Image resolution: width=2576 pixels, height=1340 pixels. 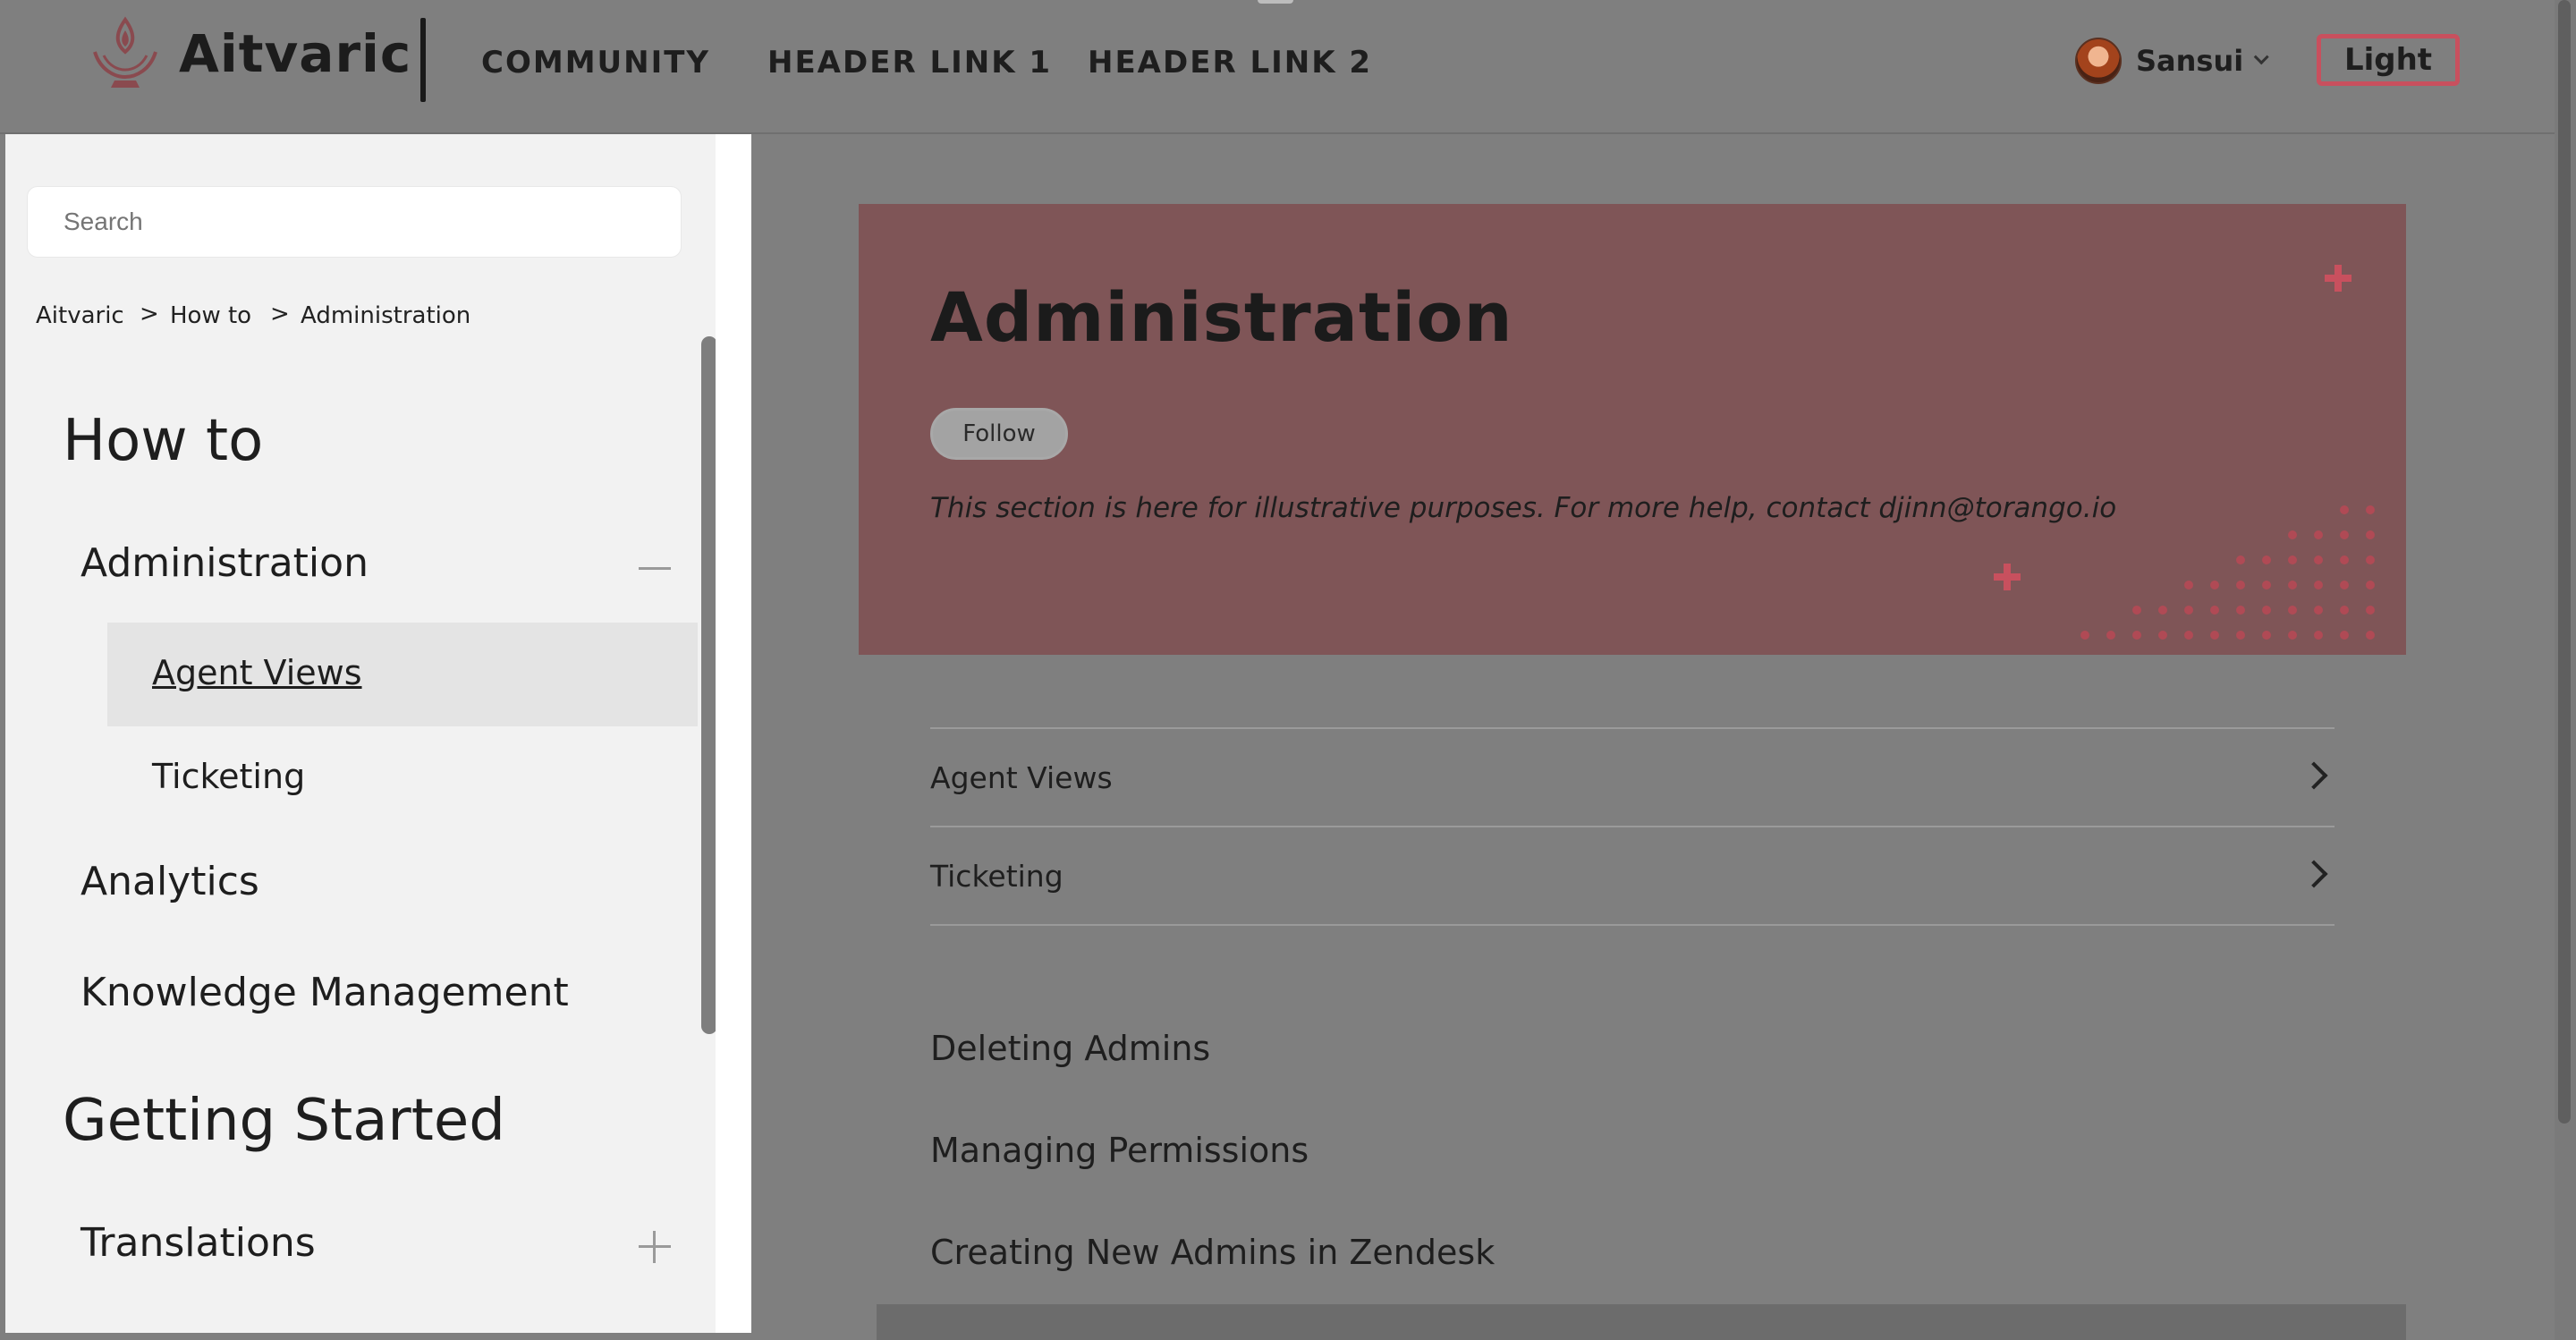 I want to click on expand-plus-icon, so click(x=655, y=1247).